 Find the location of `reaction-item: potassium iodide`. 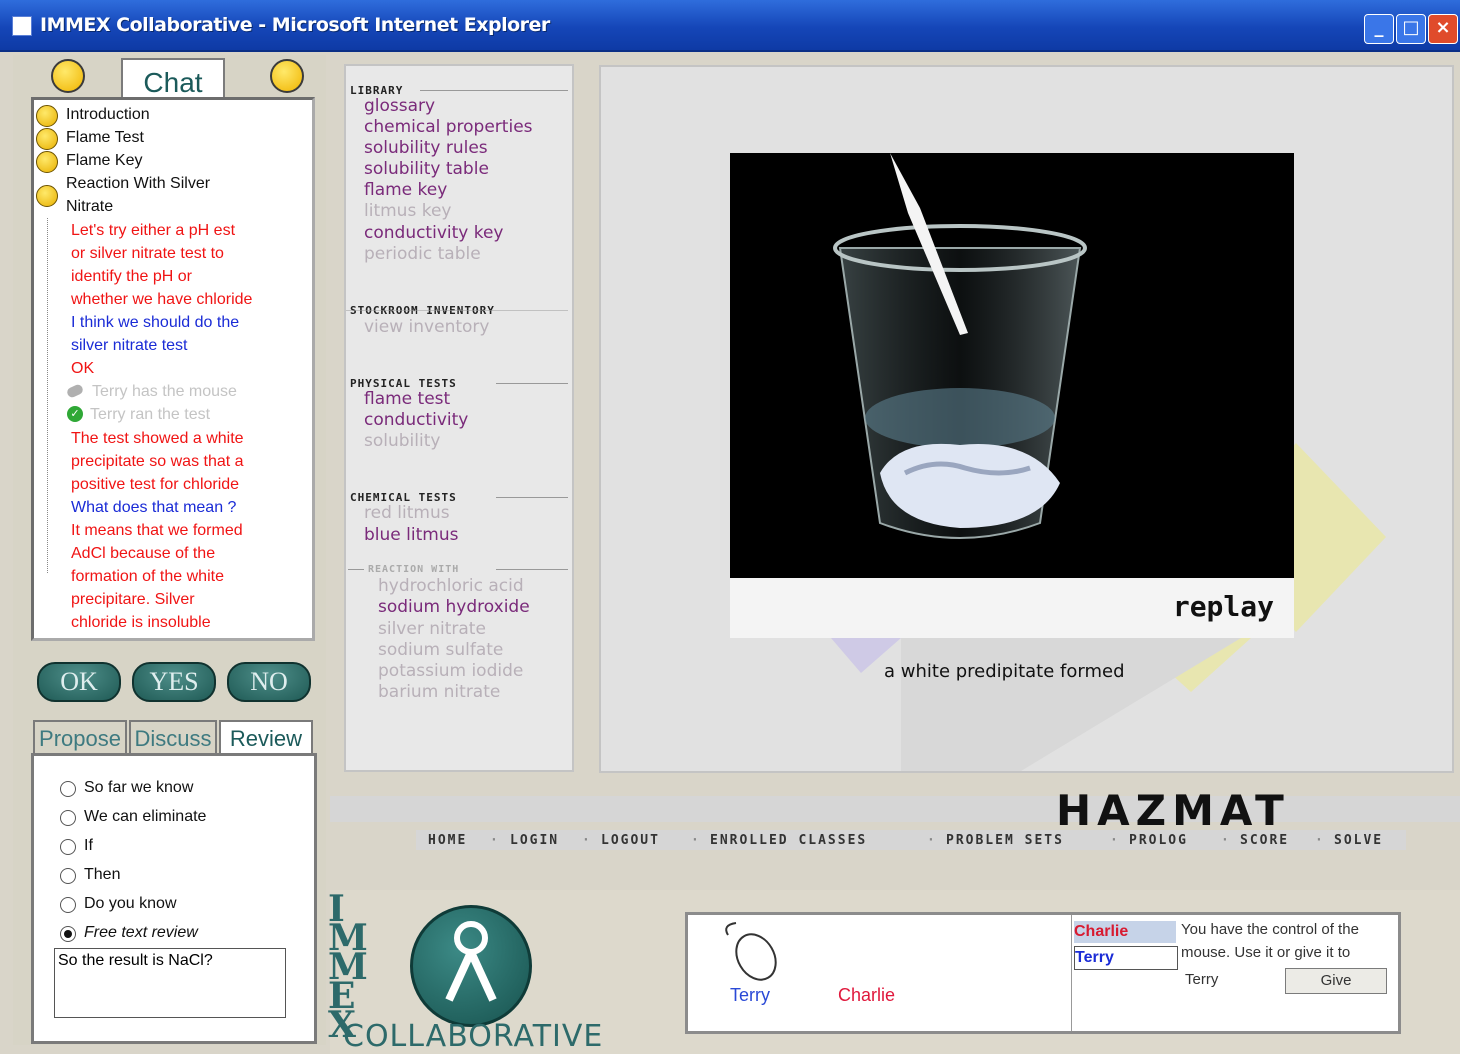

reaction-item: potassium iodide is located at coordinates (450, 671).